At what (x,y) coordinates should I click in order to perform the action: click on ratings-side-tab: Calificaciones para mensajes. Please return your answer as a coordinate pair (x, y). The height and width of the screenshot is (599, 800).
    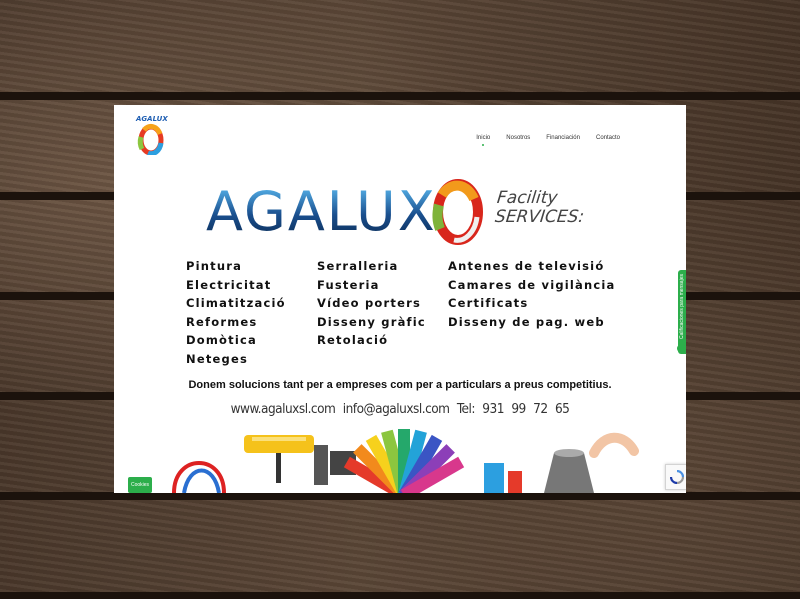
    Looking at the image, I should click on (682, 312).